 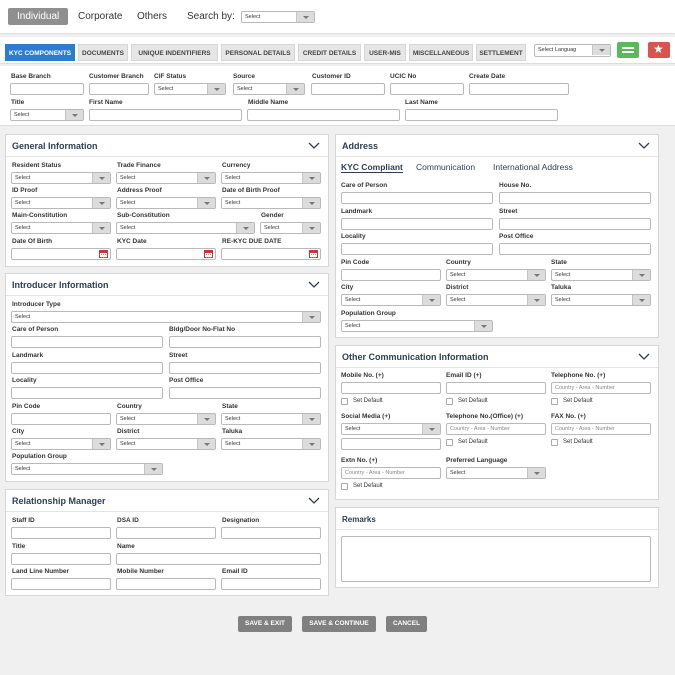 What do you see at coordinates (87, 342) in the screenshot?
I see `intro-care-of-input` at bounding box center [87, 342].